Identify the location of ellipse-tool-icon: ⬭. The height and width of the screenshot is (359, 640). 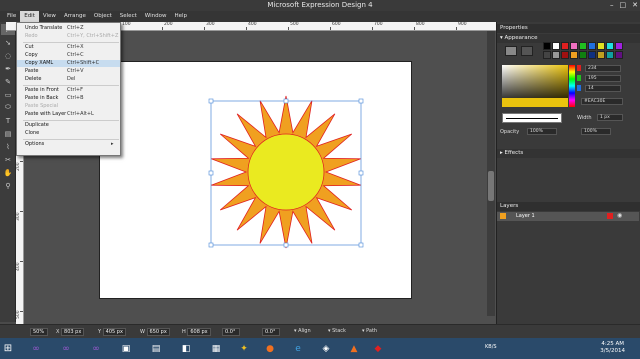
(8, 107).